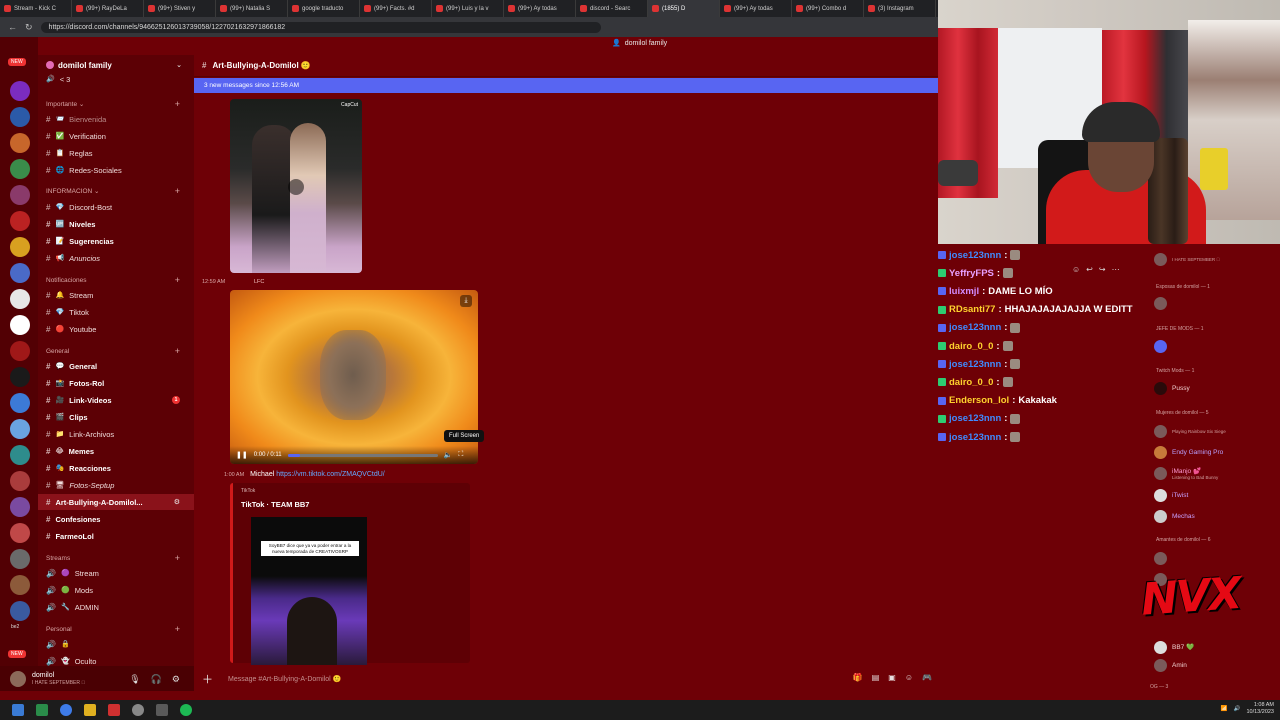 The image size is (1280, 720). I want to click on reply-icon: ↩, so click(1089, 269).